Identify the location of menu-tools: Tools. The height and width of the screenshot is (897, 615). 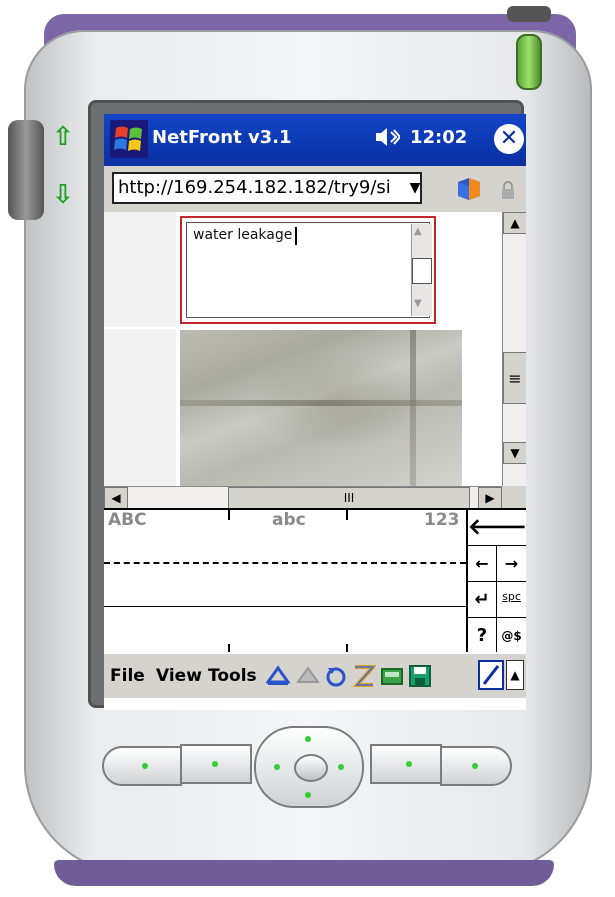
(232, 676).